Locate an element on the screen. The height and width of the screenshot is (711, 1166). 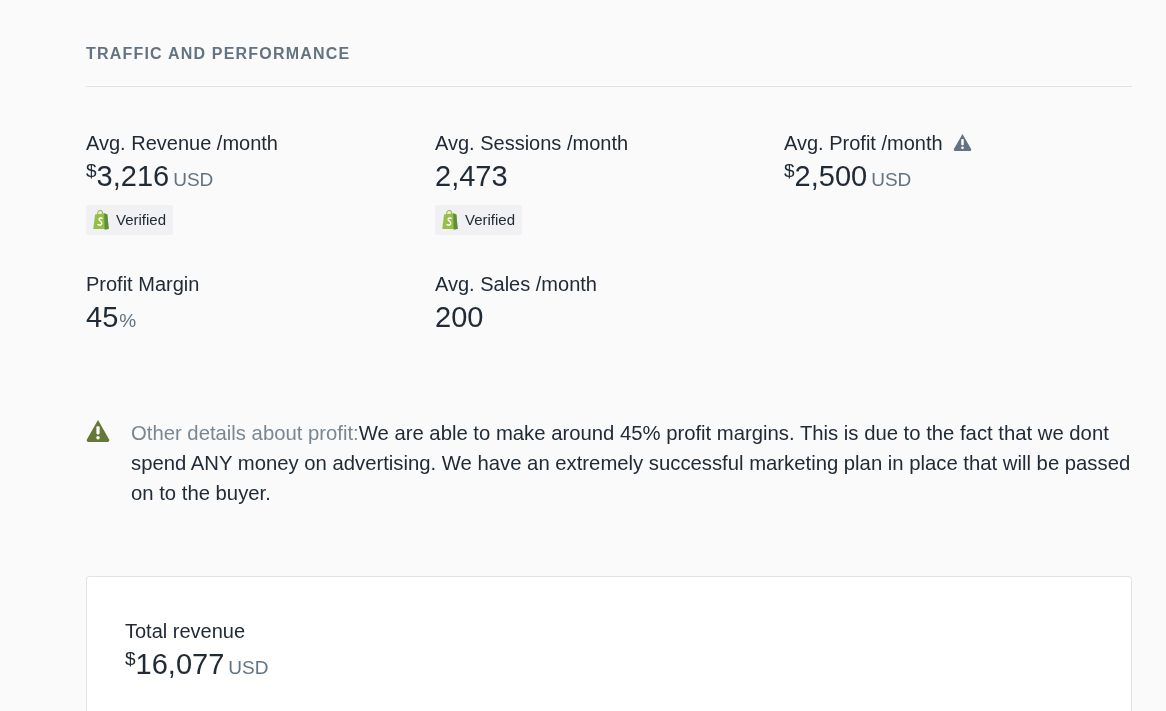
metric-value: 200 is located at coordinates (459, 317).